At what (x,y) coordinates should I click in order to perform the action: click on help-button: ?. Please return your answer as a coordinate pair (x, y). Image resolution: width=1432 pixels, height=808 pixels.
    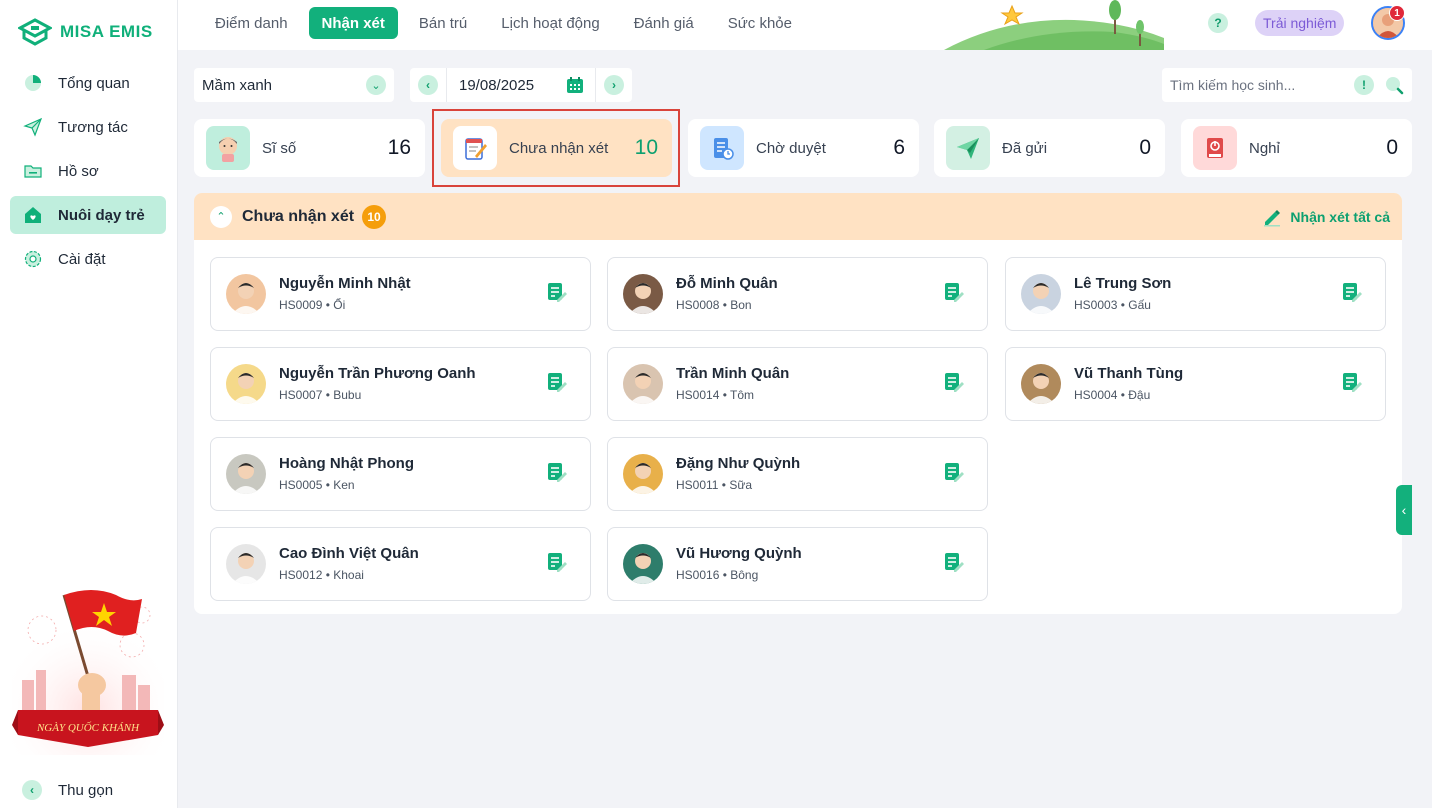
    Looking at the image, I should click on (1218, 23).